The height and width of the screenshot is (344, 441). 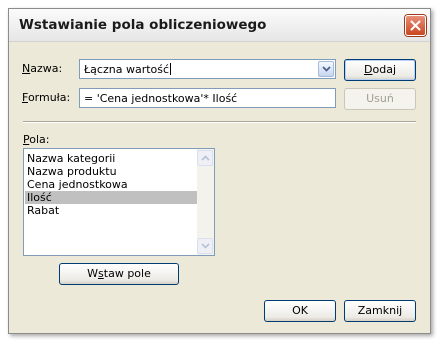 I want to click on ok-button: OK, so click(x=300, y=311).